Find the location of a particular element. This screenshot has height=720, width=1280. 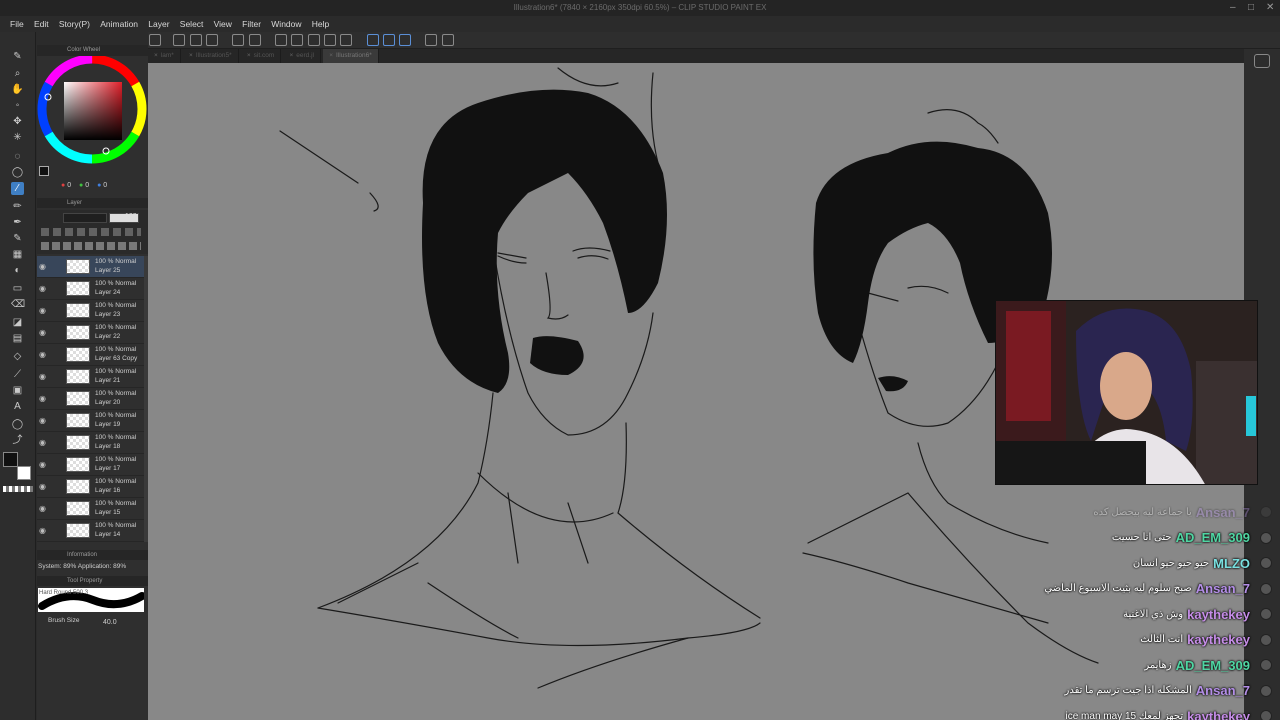

fill-icon: ◪ is located at coordinates (17, 322).